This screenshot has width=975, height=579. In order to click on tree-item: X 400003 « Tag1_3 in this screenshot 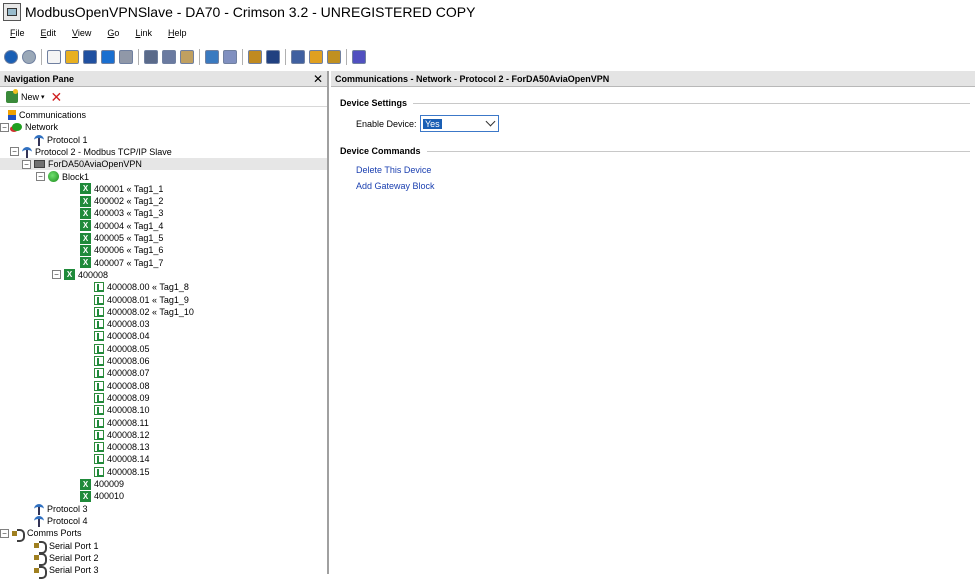, I will do `click(163, 213)`.